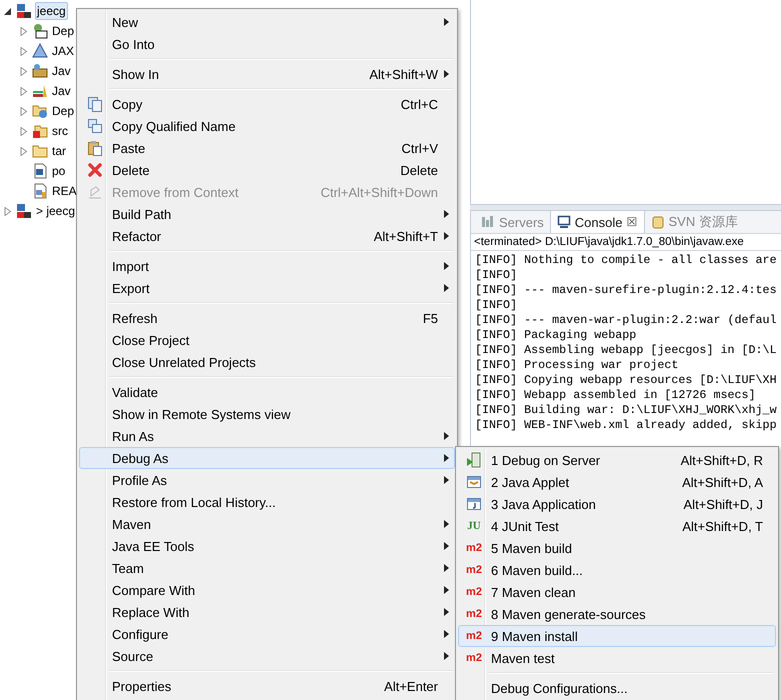  I want to click on menu-item: Show In Alt+Shift+W, so click(267, 74).